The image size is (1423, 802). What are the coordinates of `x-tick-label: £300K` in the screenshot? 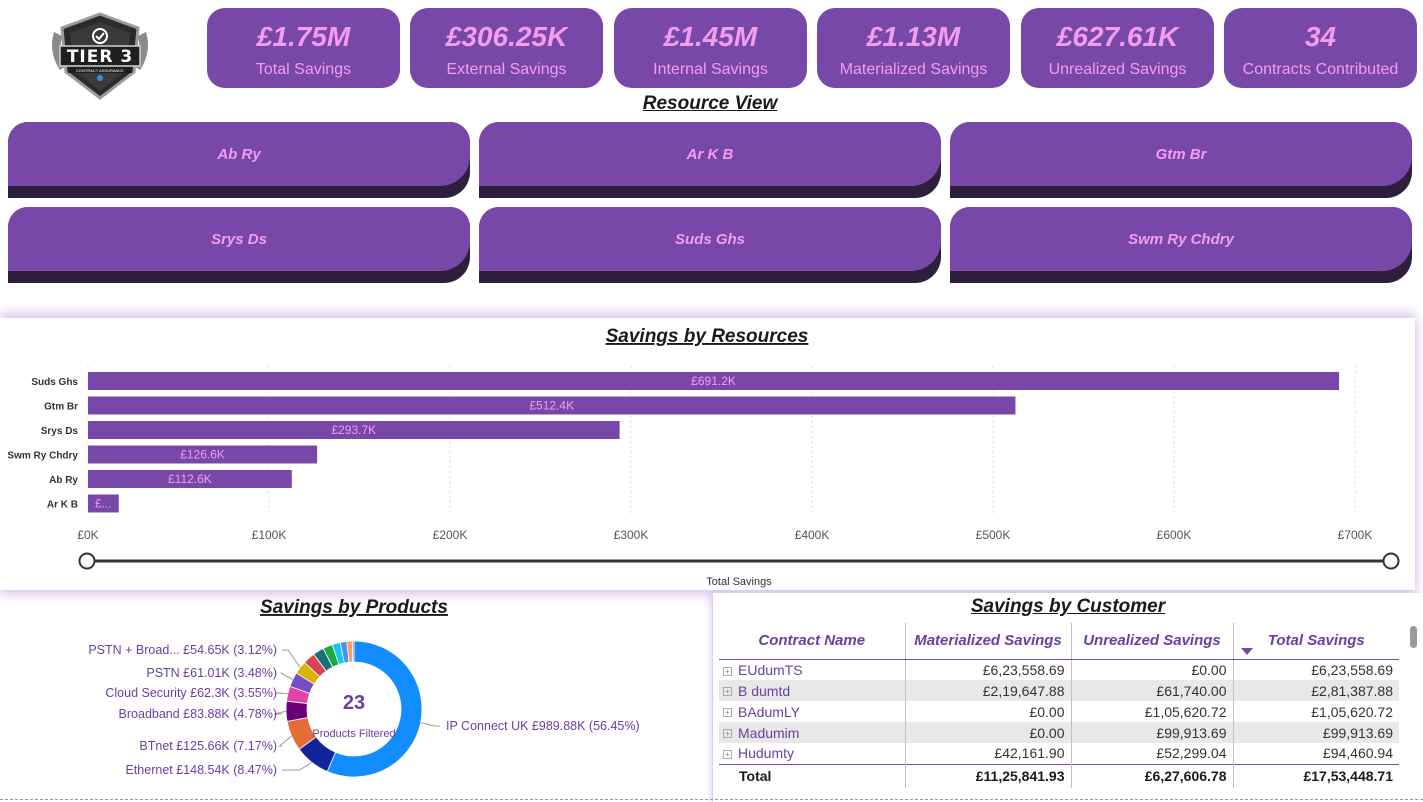 It's located at (631, 535).